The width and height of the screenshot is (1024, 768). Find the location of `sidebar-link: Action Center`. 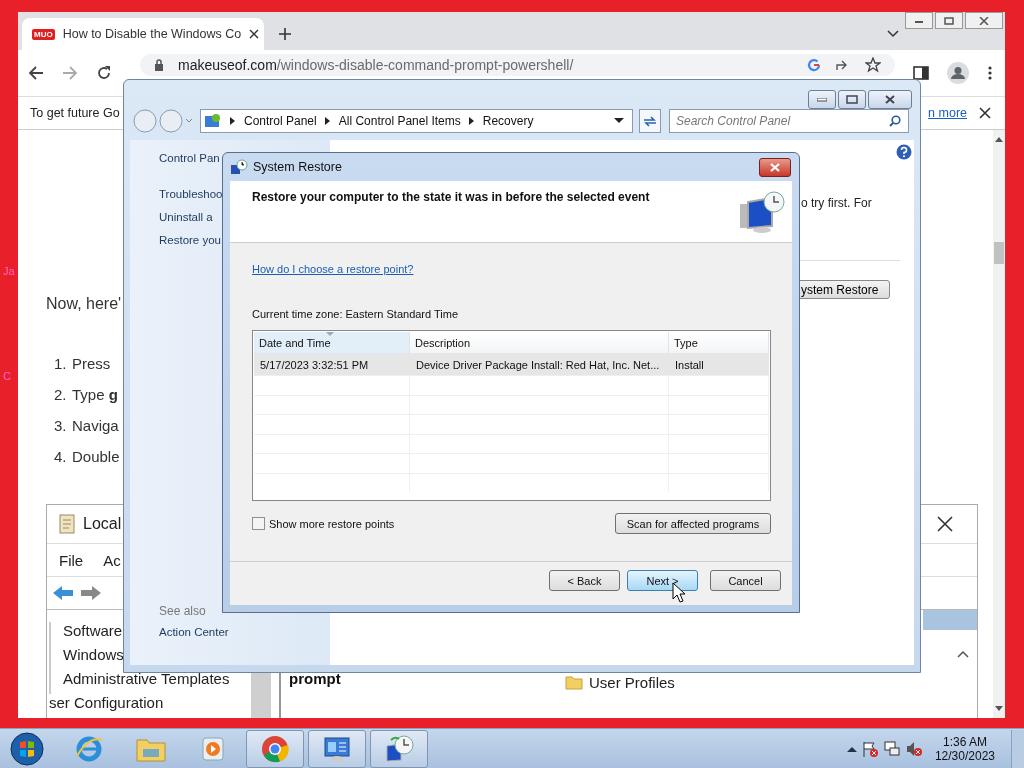

sidebar-link: Action Center is located at coordinates (244, 637).